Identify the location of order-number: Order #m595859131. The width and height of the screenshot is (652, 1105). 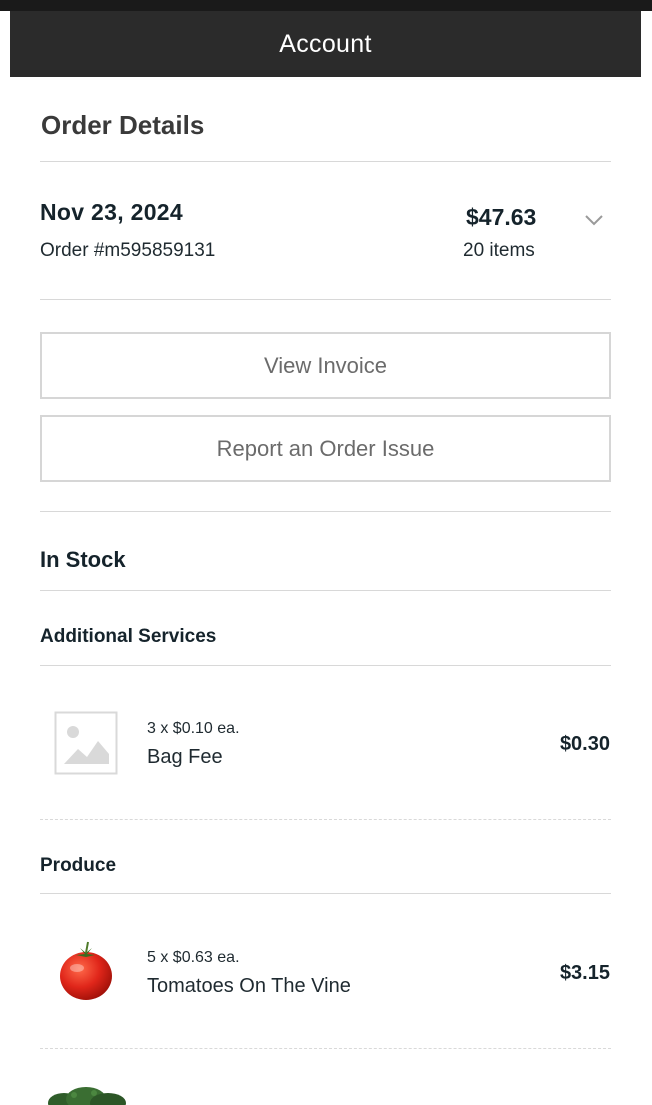
(128, 250).